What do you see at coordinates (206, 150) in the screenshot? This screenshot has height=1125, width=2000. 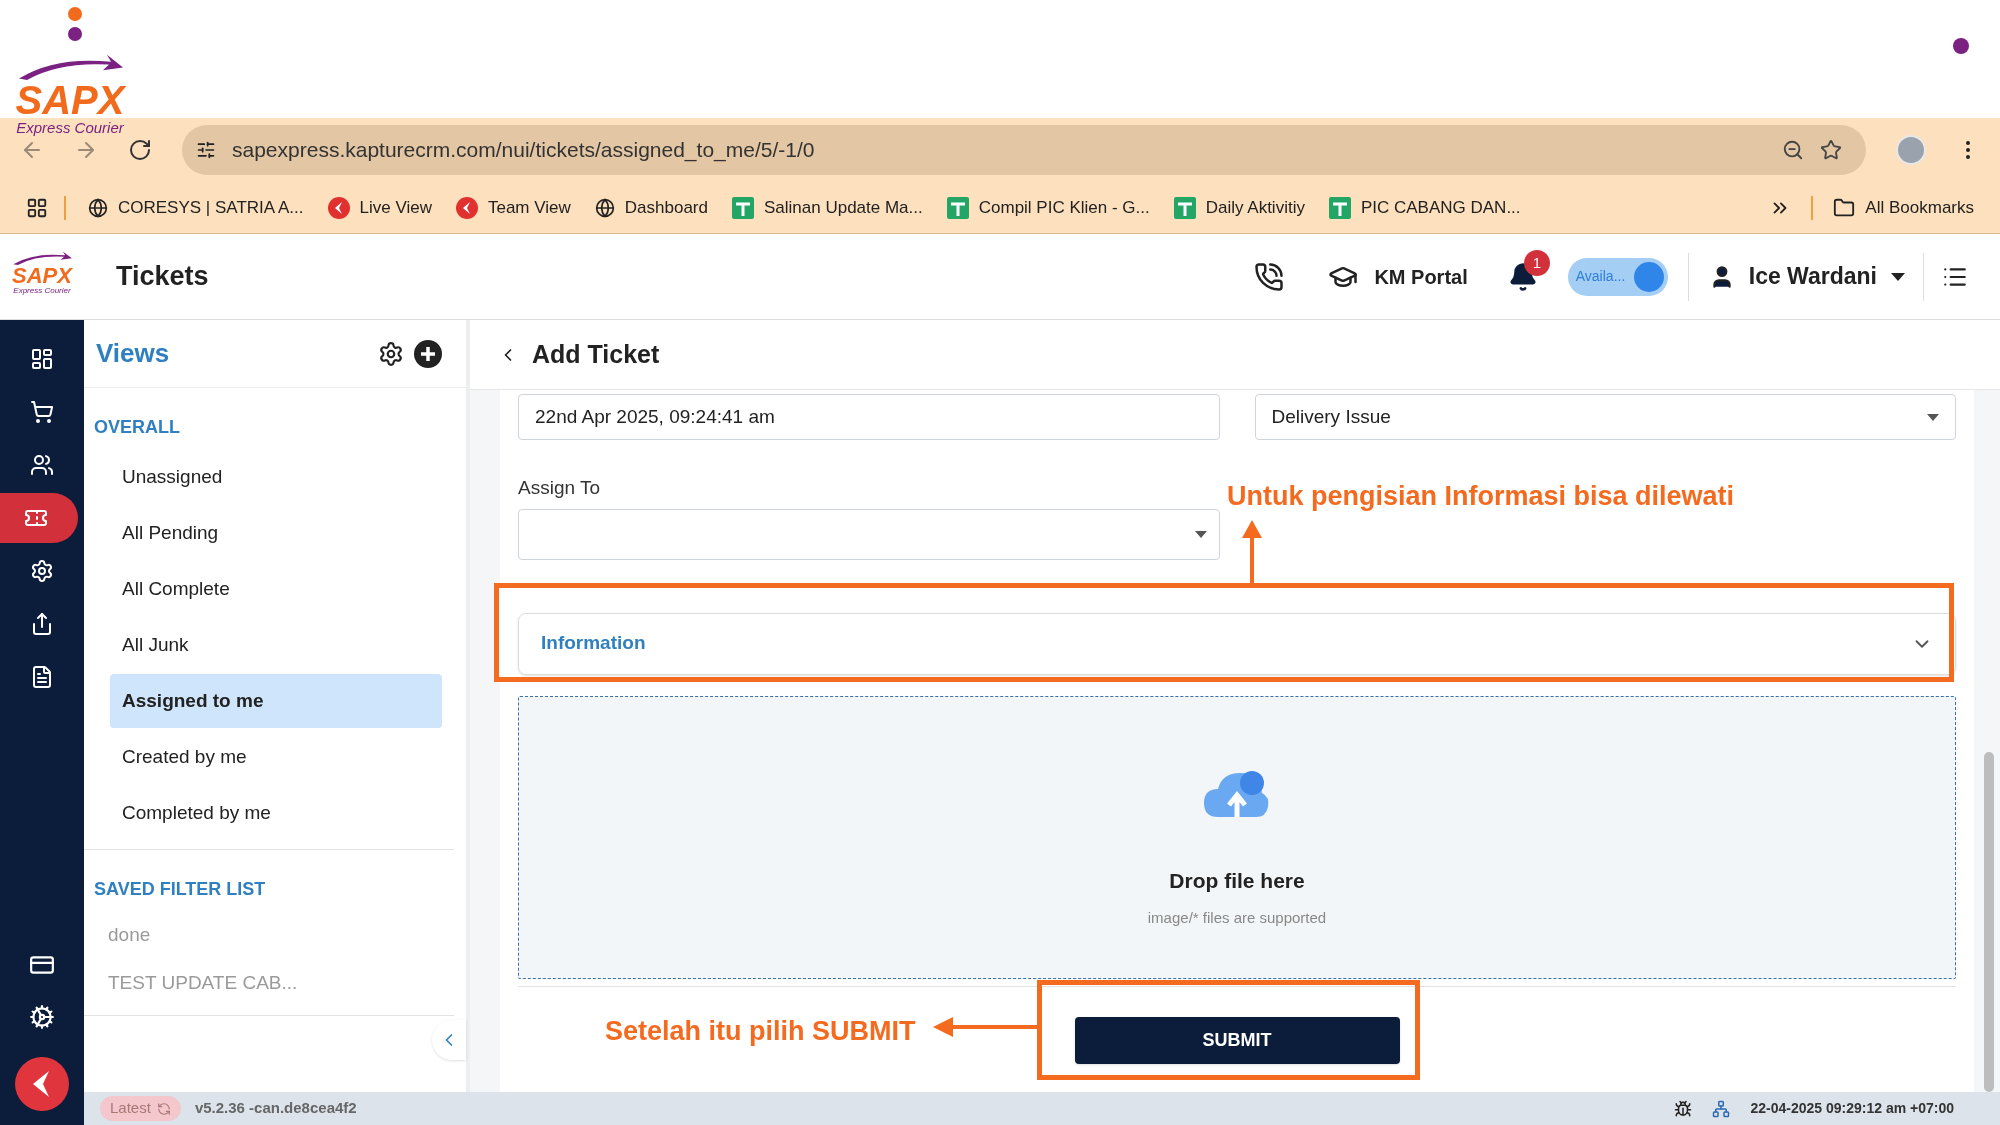 I see `site-info-icon` at bounding box center [206, 150].